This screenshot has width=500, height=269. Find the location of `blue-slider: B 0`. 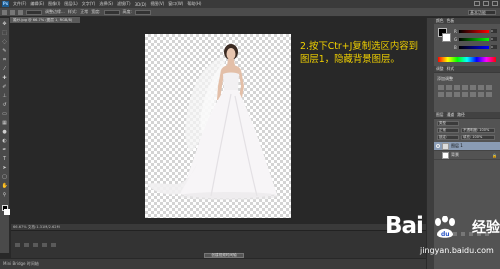

blue-slider: B 0 is located at coordinates (475, 47).